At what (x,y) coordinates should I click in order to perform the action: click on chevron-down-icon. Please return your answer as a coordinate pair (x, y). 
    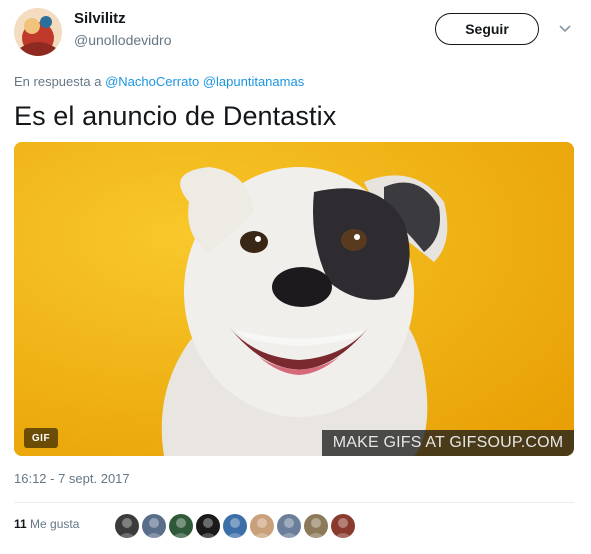
    Looking at the image, I should click on (565, 29).